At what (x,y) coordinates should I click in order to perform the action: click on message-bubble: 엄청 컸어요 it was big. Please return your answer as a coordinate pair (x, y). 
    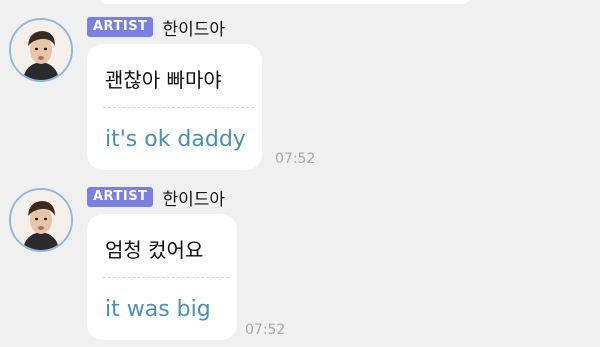
    Looking at the image, I should click on (162, 277).